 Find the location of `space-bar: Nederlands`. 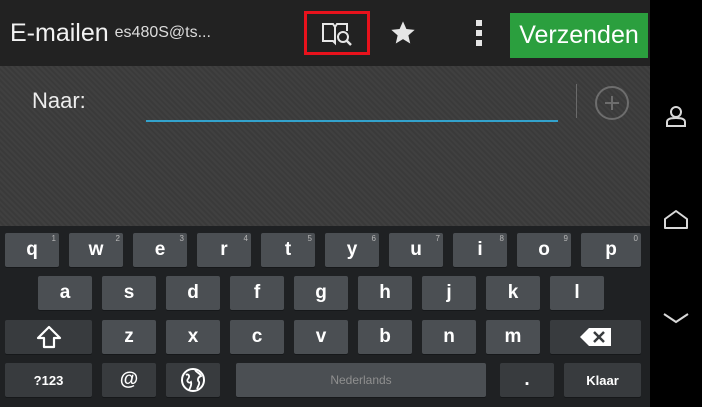

space-bar: Nederlands is located at coordinates (361, 380).